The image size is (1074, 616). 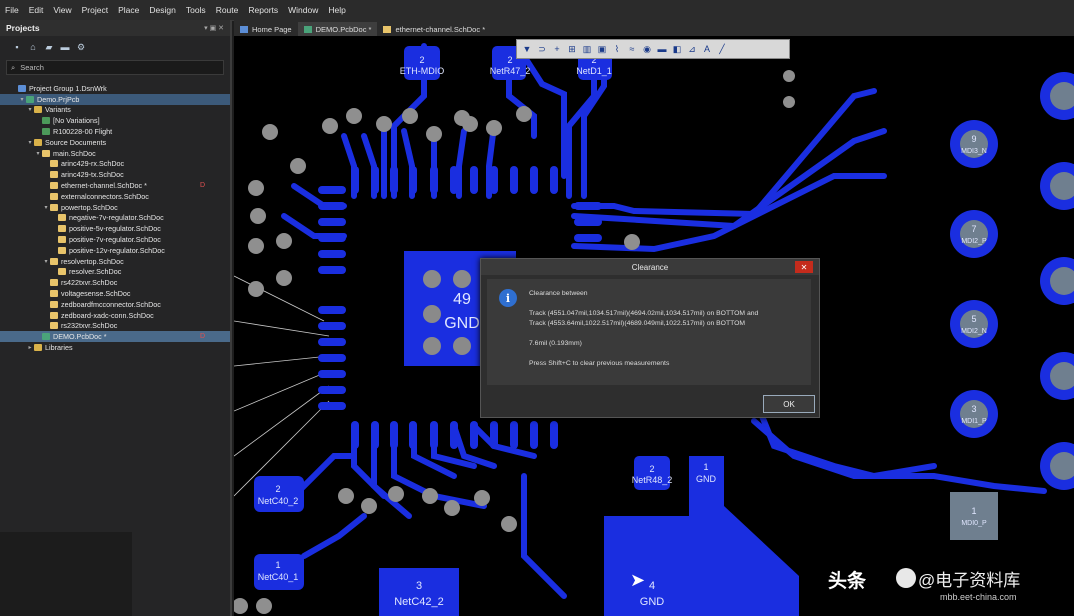 What do you see at coordinates (662, 49) in the screenshot?
I see `fill-icon: ▬` at bounding box center [662, 49].